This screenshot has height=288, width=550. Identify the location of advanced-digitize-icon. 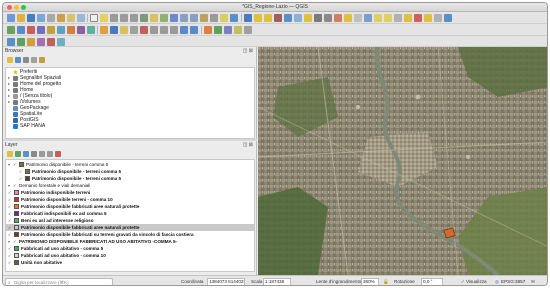
(218, 30).